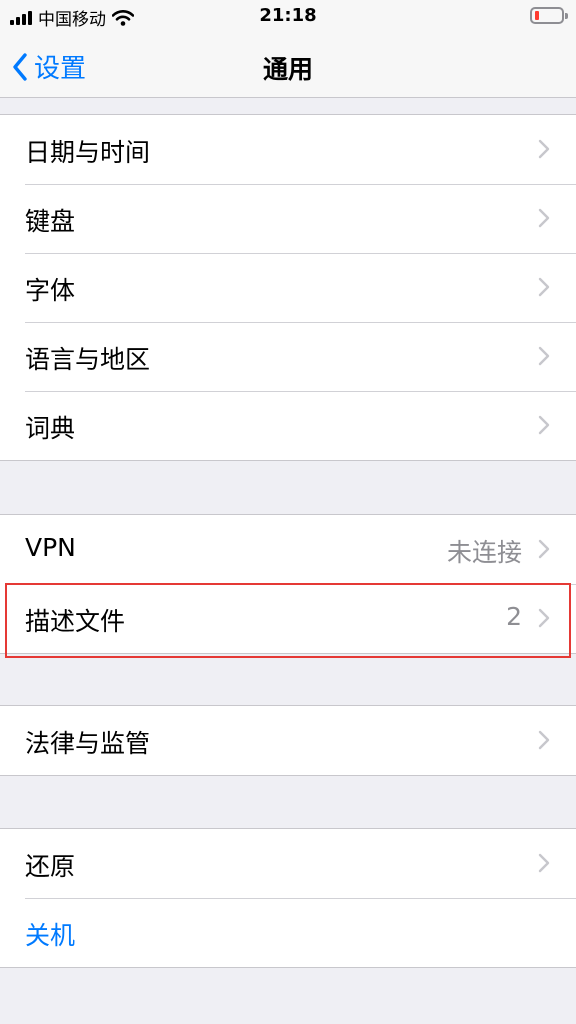 This screenshot has height=1024, width=576. Describe the element at coordinates (288, 356) in the screenshot. I see `row-language-region: 语言与地区` at that location.